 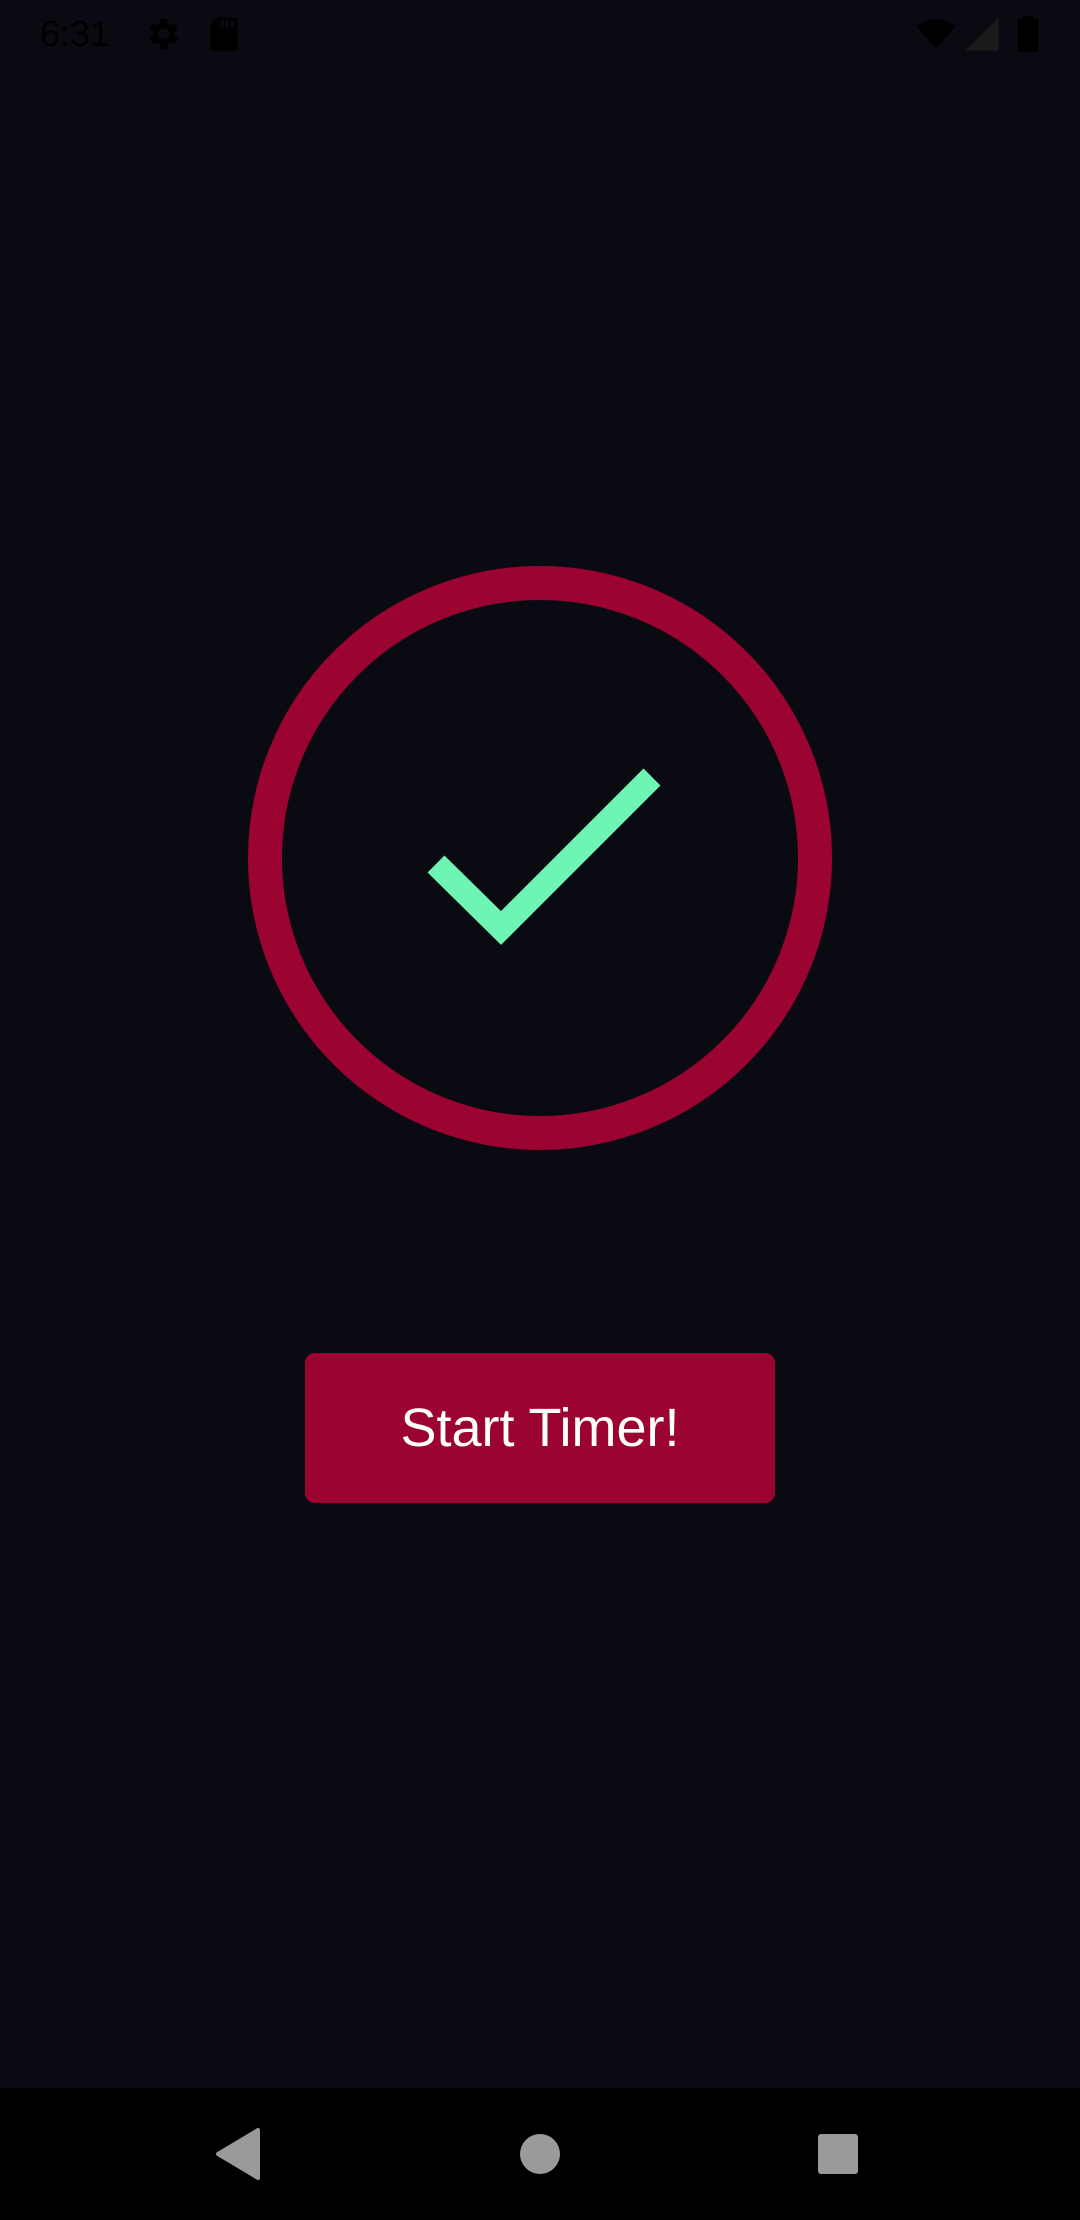 What do you see at coordinates (982, 34) in the screenshot?
I see `signal-icon` at bounding box center [982, 34].